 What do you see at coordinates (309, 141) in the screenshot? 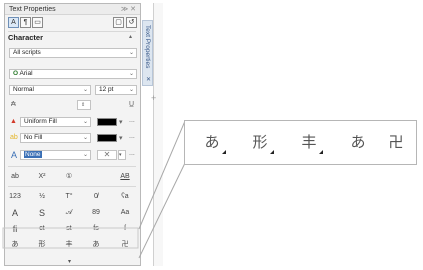
I see `asian-glyph-3-icon: 丰` at bounding box center [309, 141].